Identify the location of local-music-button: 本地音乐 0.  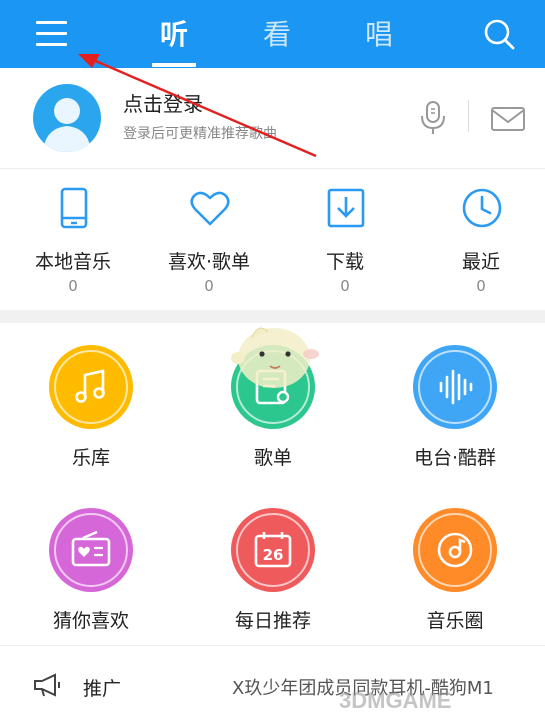
(73, 240).